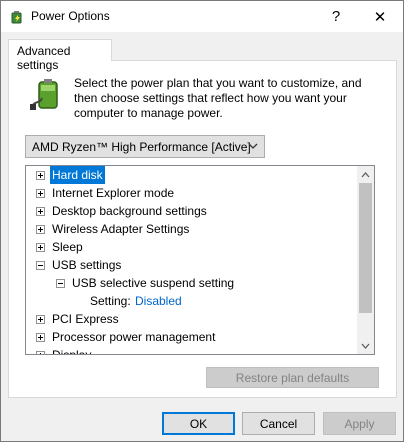 This screenshot has width=404, height=442. What do you see at coordinates (158, 301) in the screenshot?
I see `setting-value-link: Disabled` at bounding box center [158, 301].